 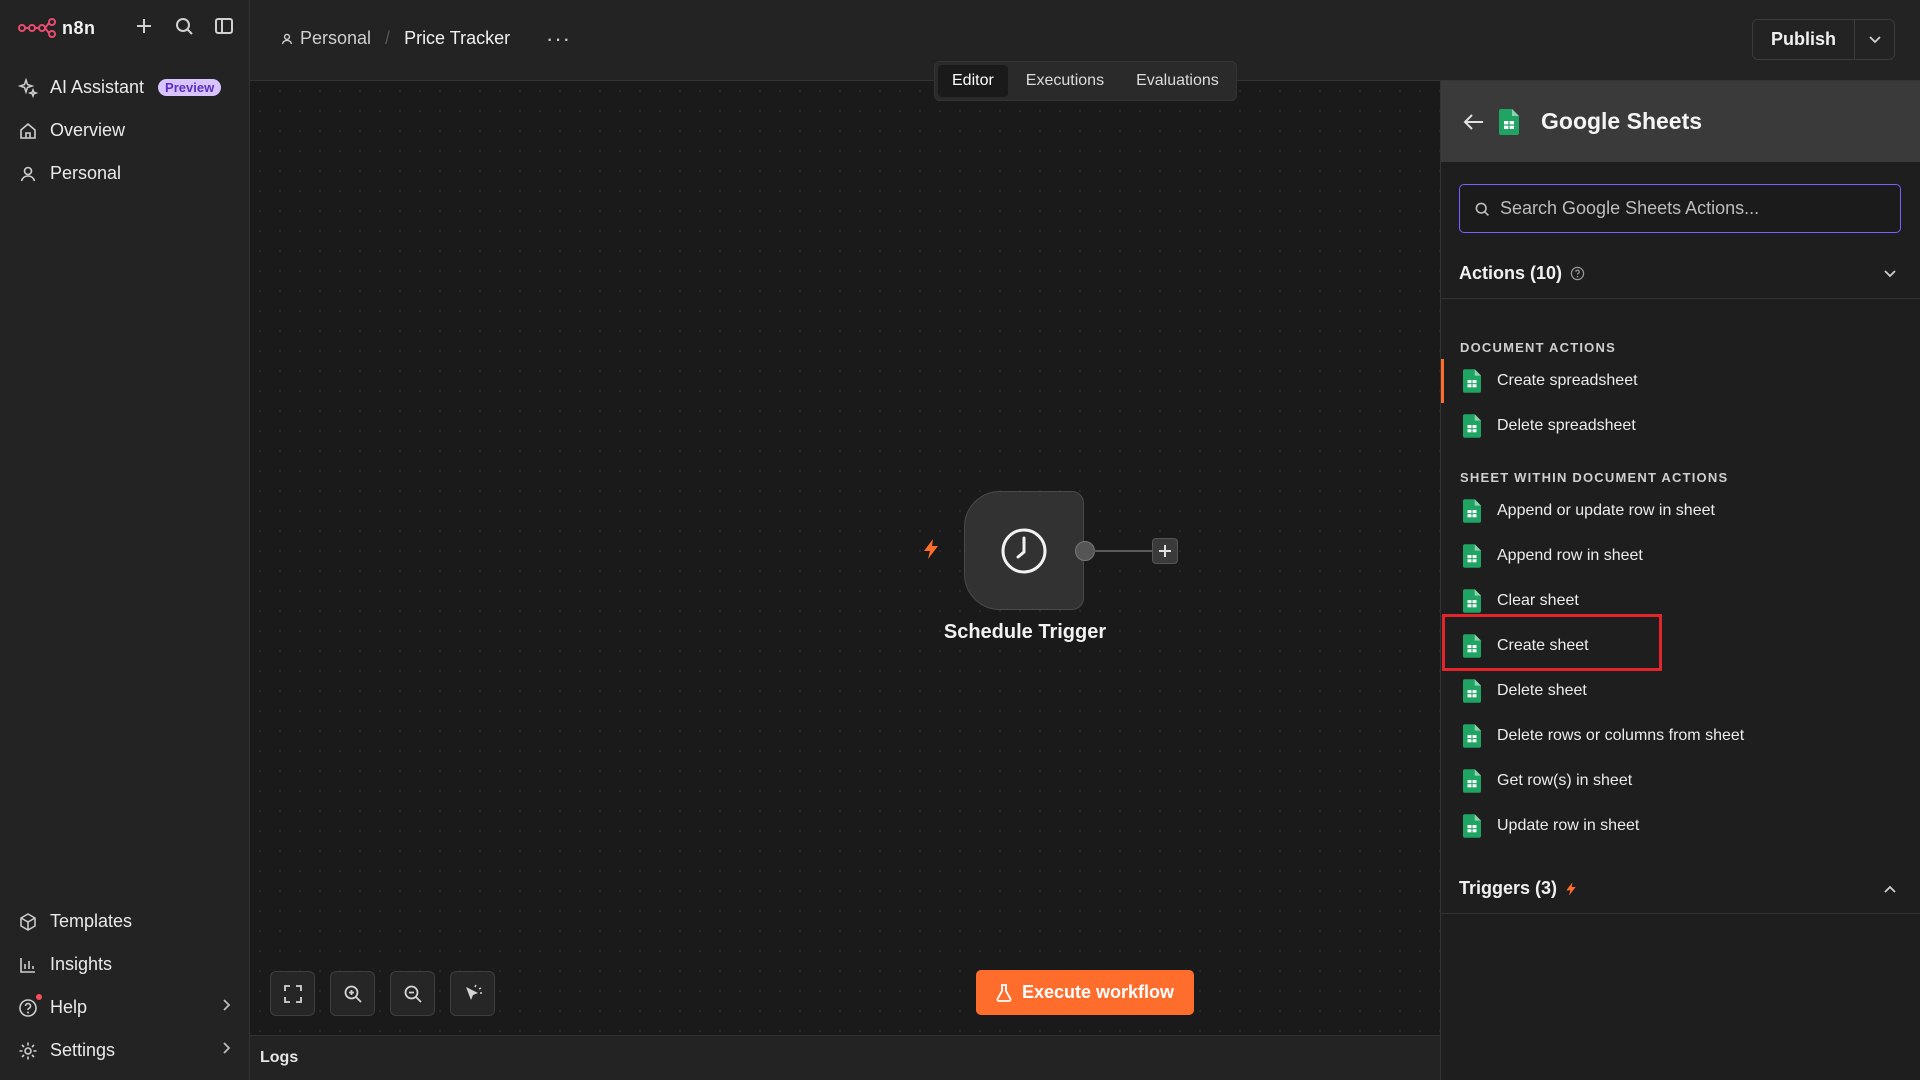 I want to click on action-delete-sheet: Delete sheet, so click(x=1680, y=691).